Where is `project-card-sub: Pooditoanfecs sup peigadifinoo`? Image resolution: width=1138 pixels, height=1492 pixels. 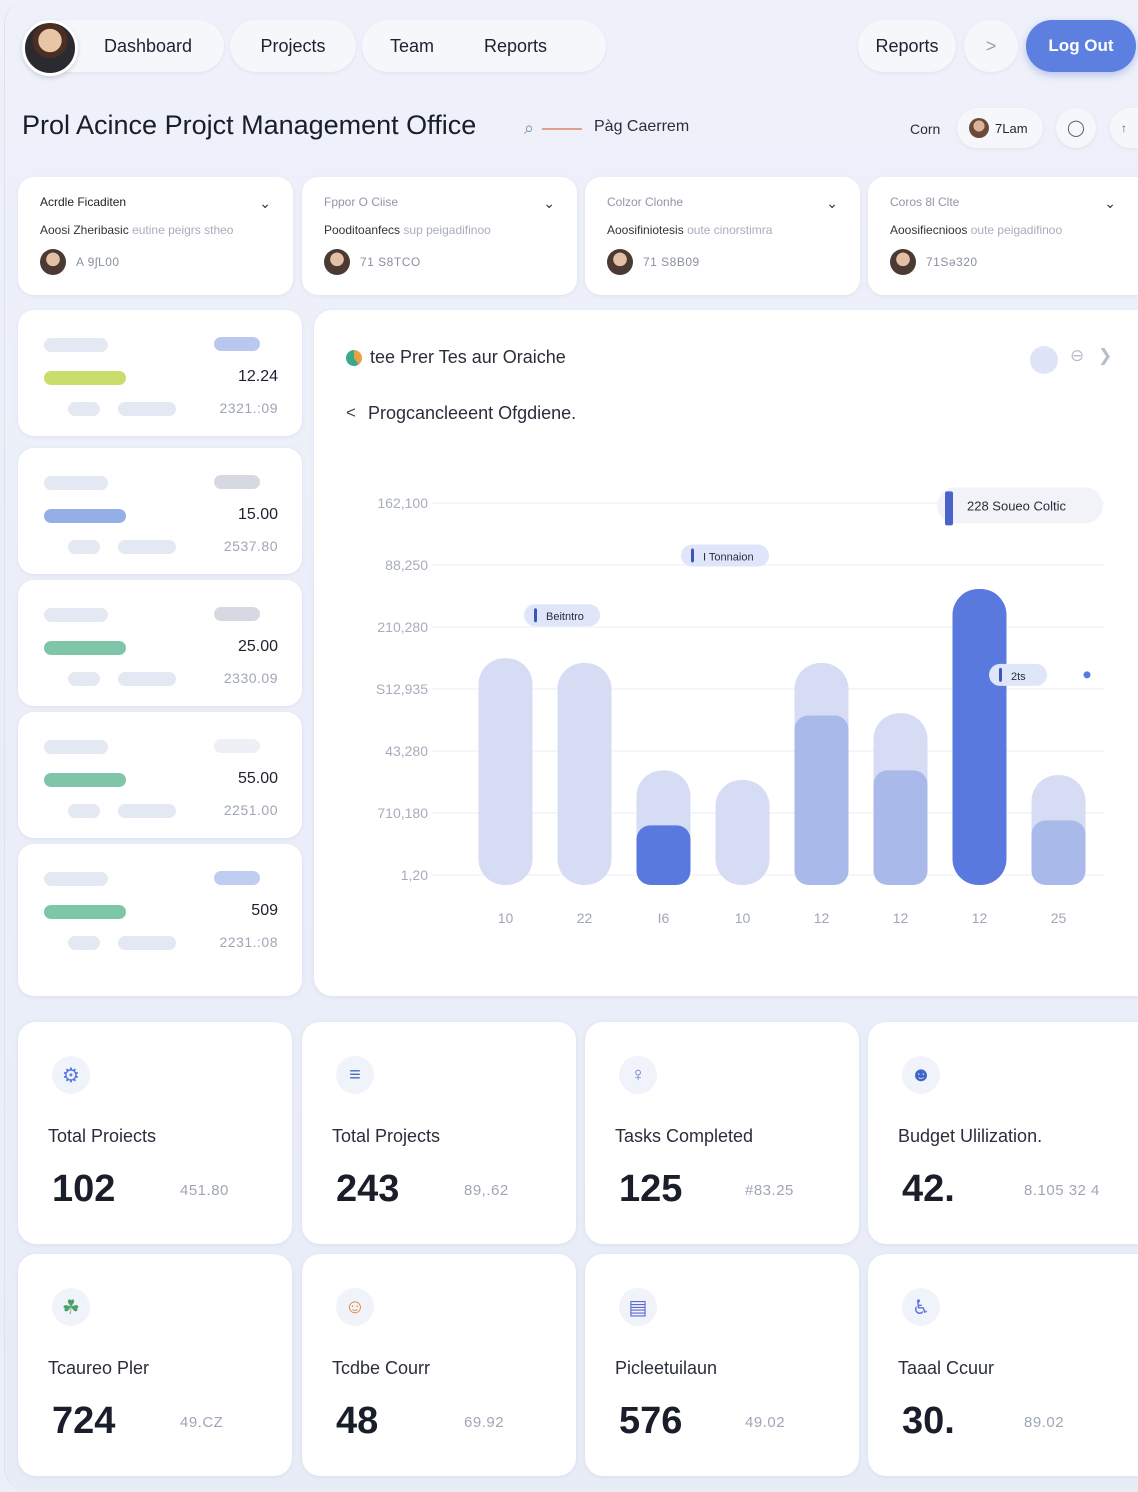 project-card-sub: Pooditoanfecs sup peigadifinoo is located at coordinates (439, 230).